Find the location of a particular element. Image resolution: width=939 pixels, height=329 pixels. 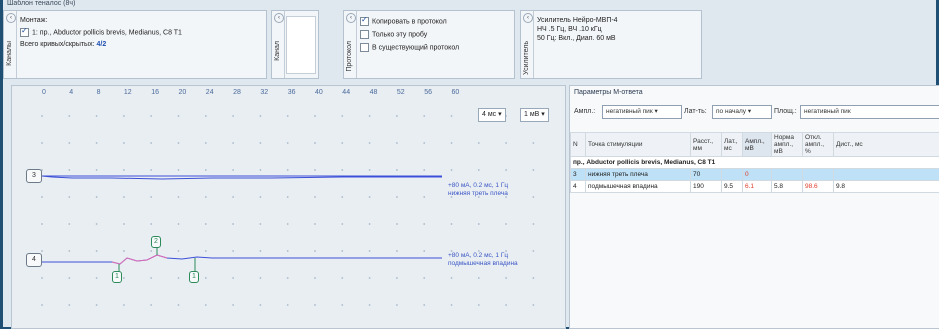

existing-protocol-option: В существующий протокол is located at coordinates (409, 47).